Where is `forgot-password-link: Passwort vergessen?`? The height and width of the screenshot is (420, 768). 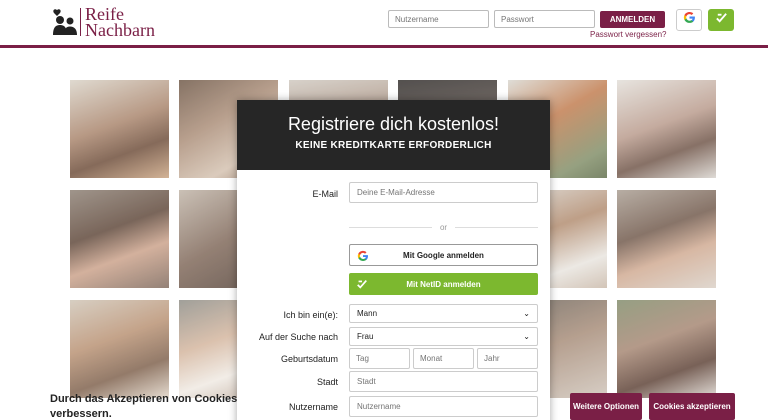 forgot-password-link: Passwort vergessen? is located at coordinates (628, 34).